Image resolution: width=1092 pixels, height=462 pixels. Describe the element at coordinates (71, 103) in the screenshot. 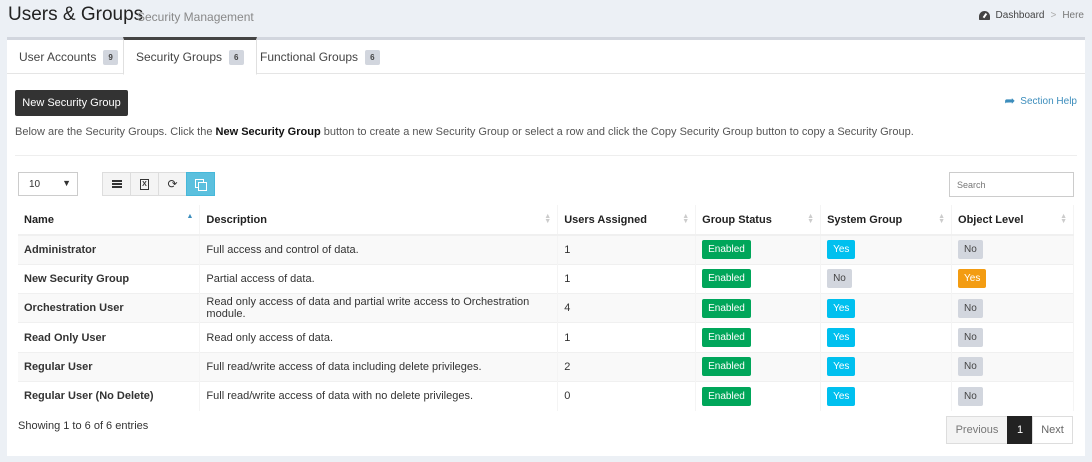

I see `new-security-group-button: New Security Group` at that location.